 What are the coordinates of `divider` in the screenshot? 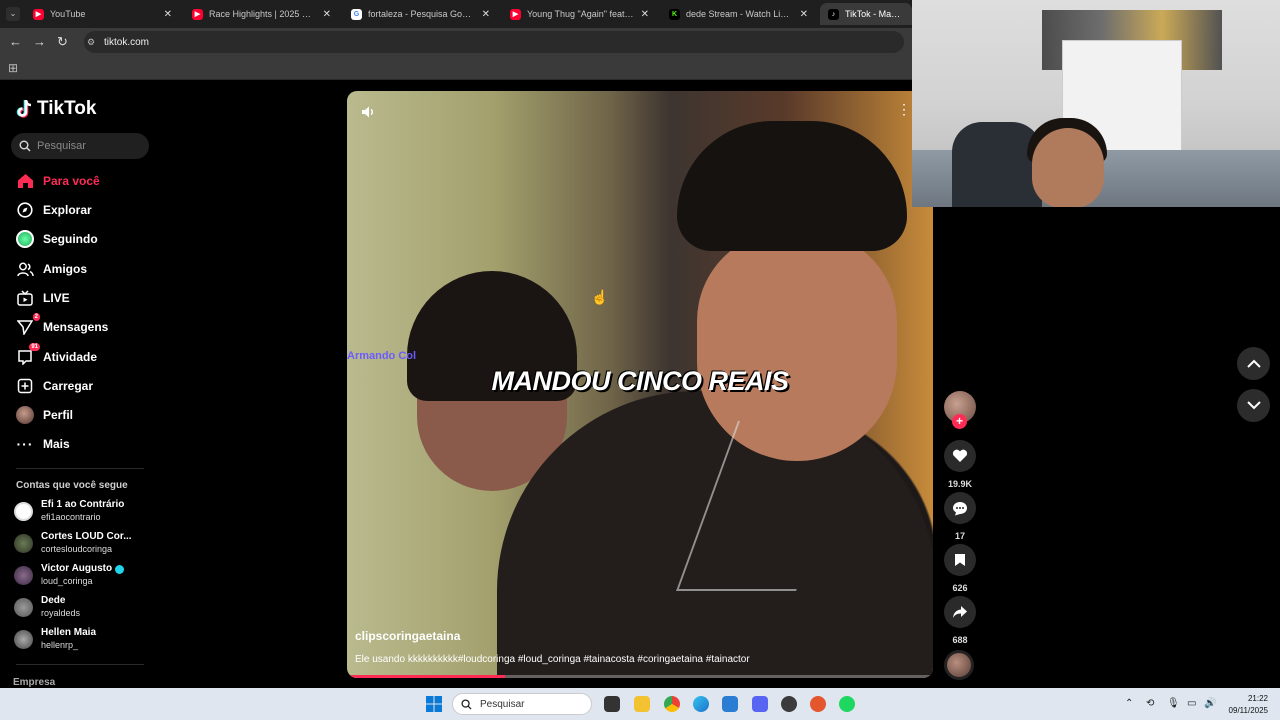 It's located at (80, 664).